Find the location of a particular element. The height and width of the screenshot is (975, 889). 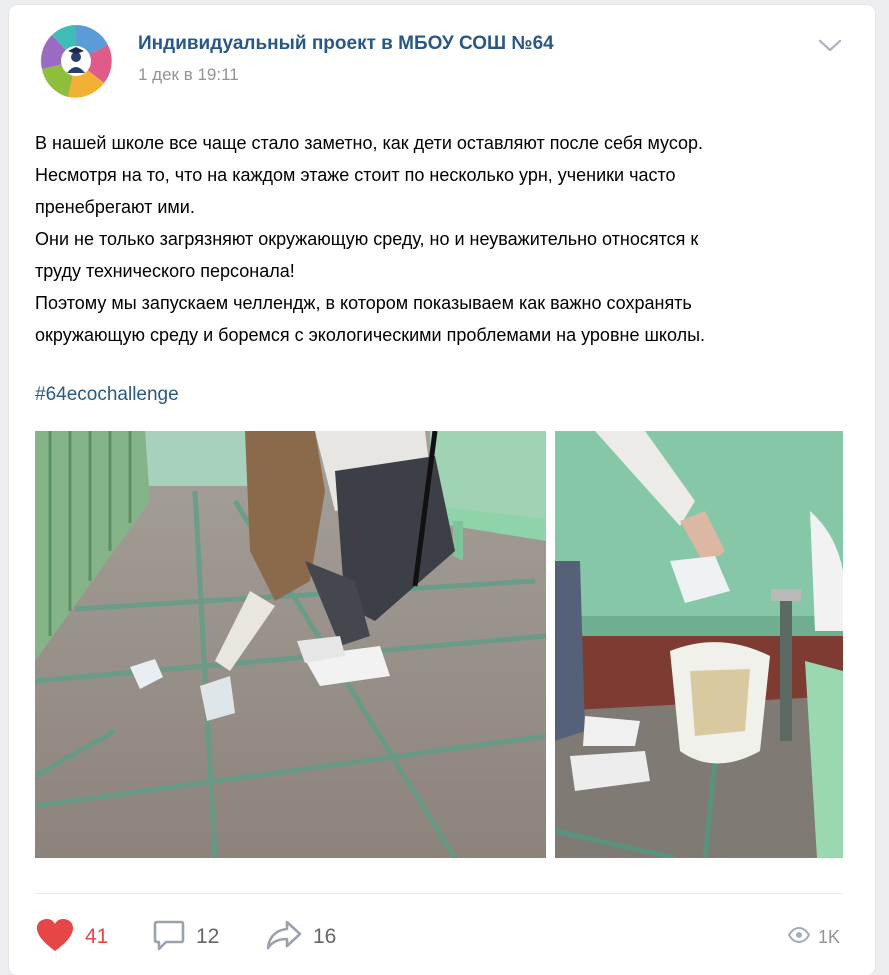

actions-divider is located at coordinates (439, 893).